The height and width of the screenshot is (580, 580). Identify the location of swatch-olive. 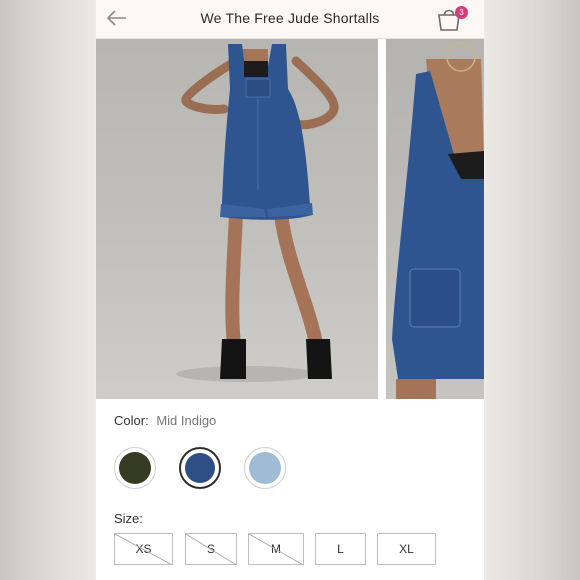
(135, 468).